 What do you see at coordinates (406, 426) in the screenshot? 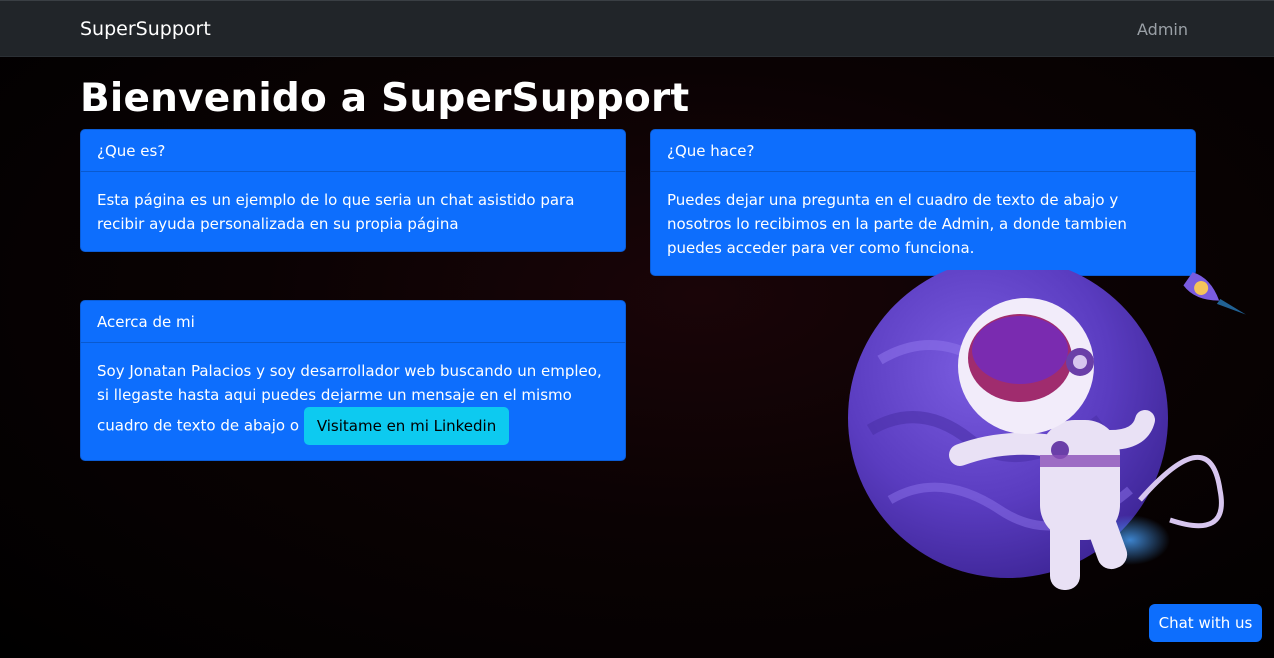
I see `linkedin-button: Visitame en mi Linkedin` at bounding box center [406, 426].